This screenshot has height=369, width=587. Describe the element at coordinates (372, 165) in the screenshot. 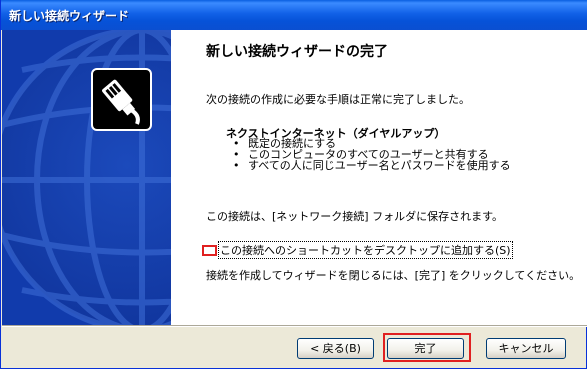

I see `detail-item: すべての人に同じユーザー名とパスワードを使用する` at that location.